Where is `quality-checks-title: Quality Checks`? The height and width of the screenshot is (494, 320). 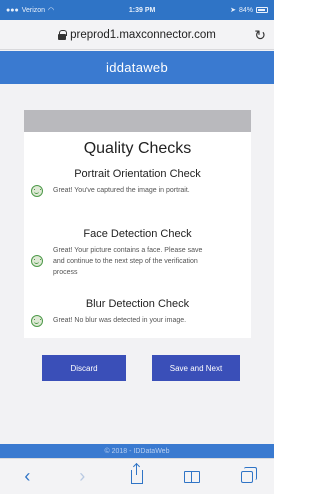
quality-checks-title: Quality Checks is located at coordinates (137, 148).